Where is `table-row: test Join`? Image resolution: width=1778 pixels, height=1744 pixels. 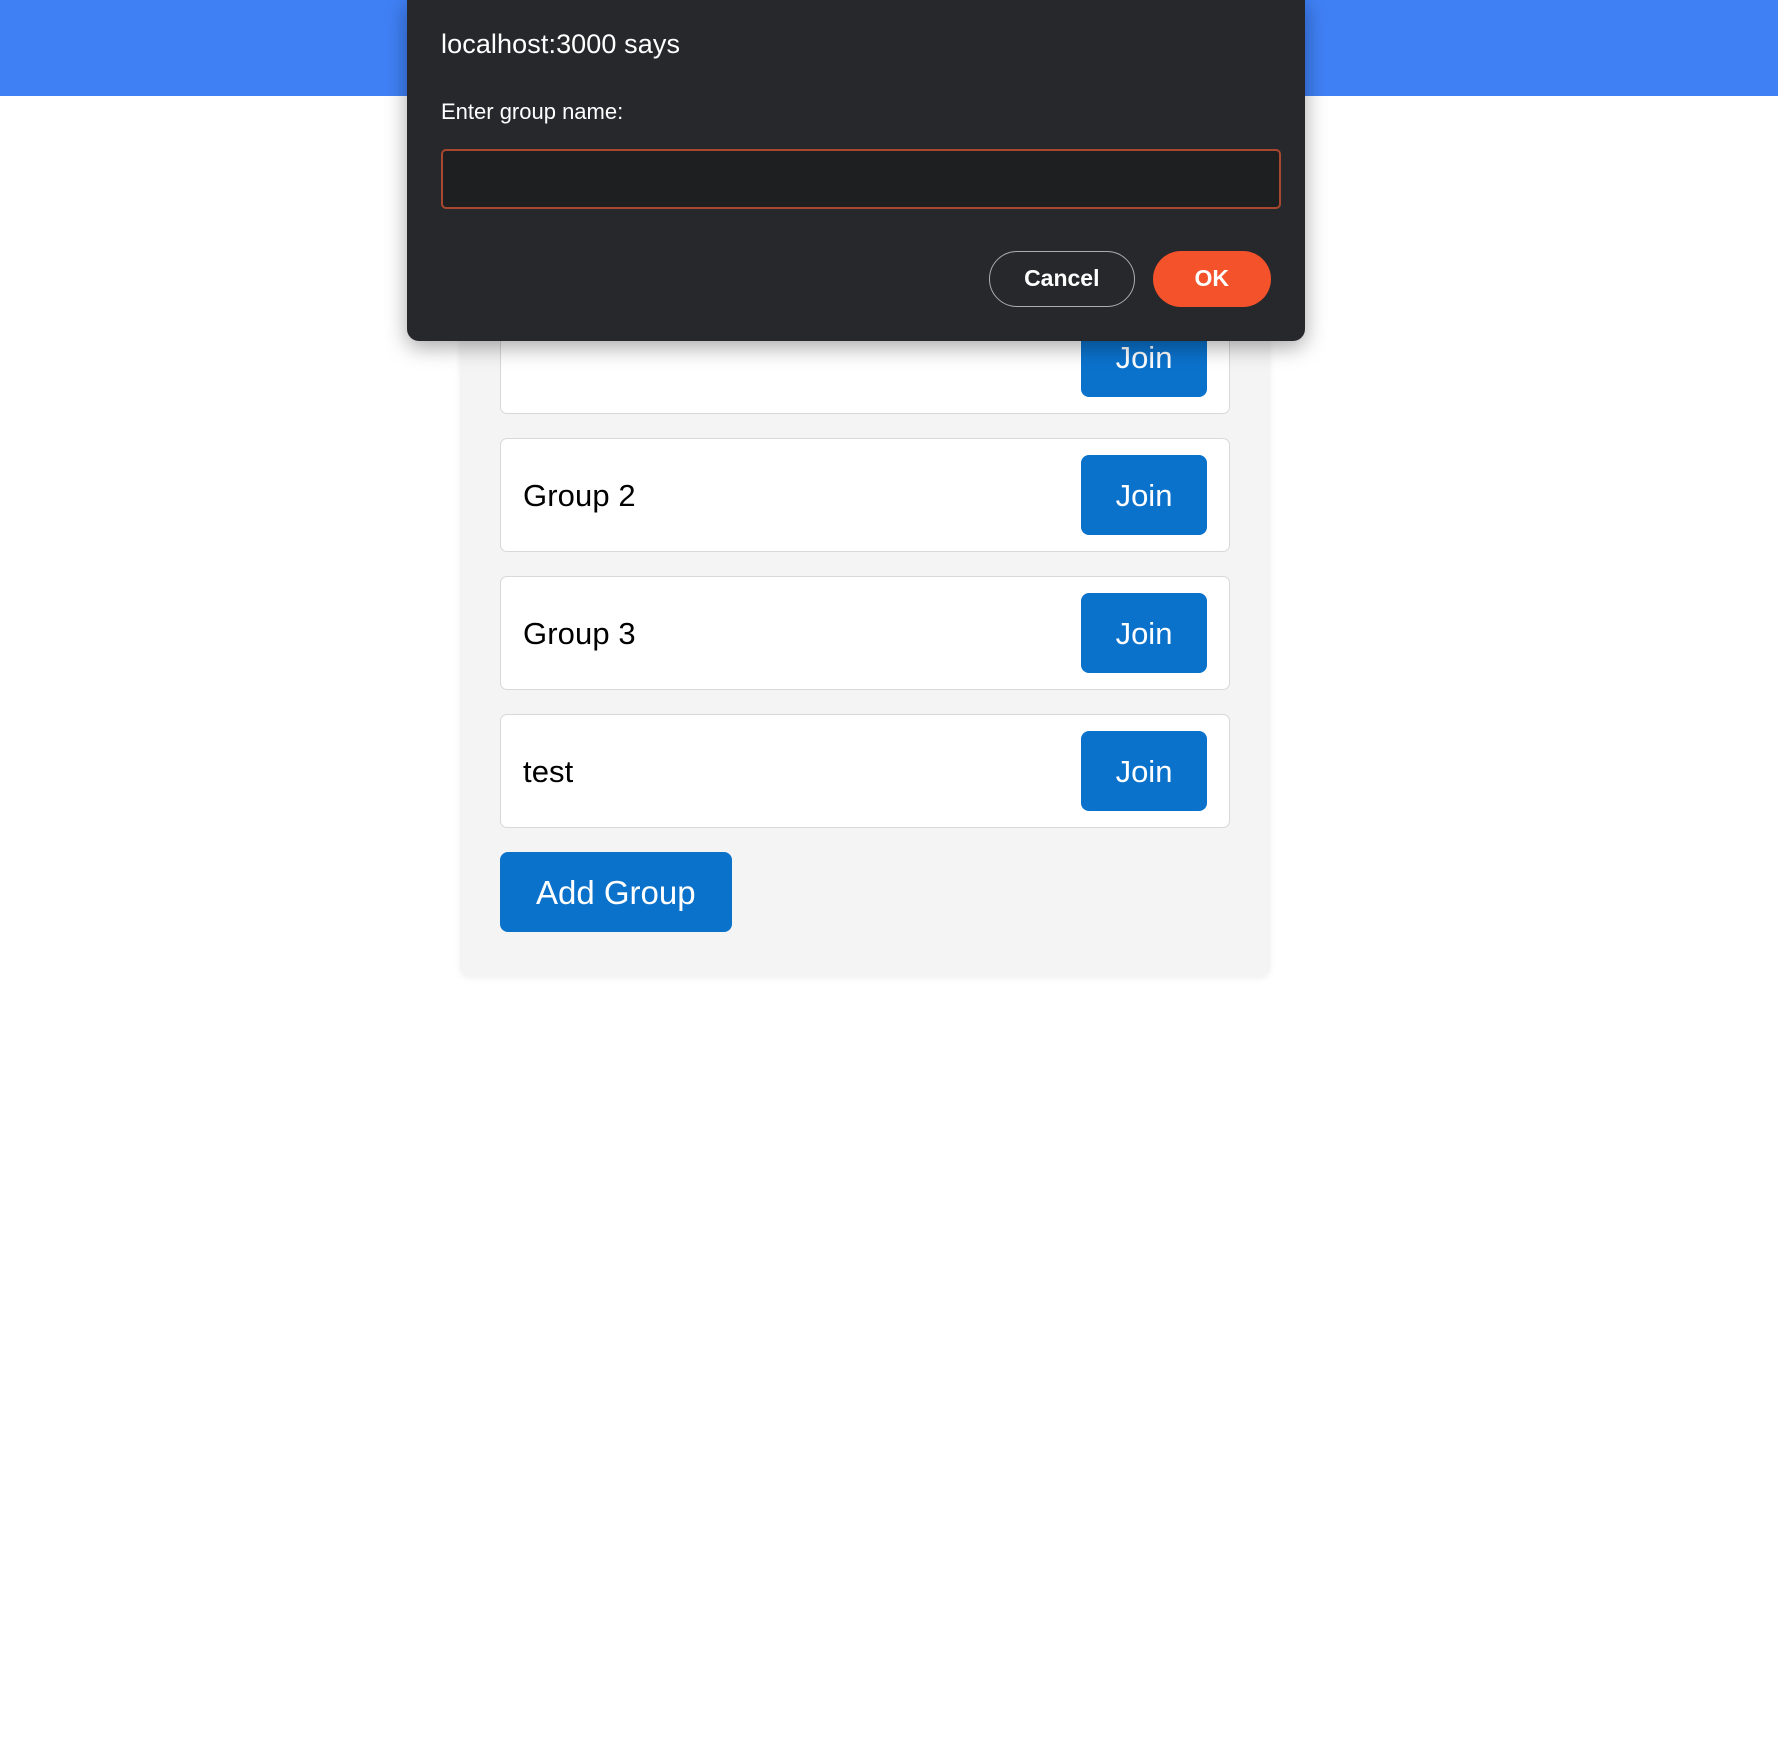 table-row: test Join is located at coordinates (865, 771).